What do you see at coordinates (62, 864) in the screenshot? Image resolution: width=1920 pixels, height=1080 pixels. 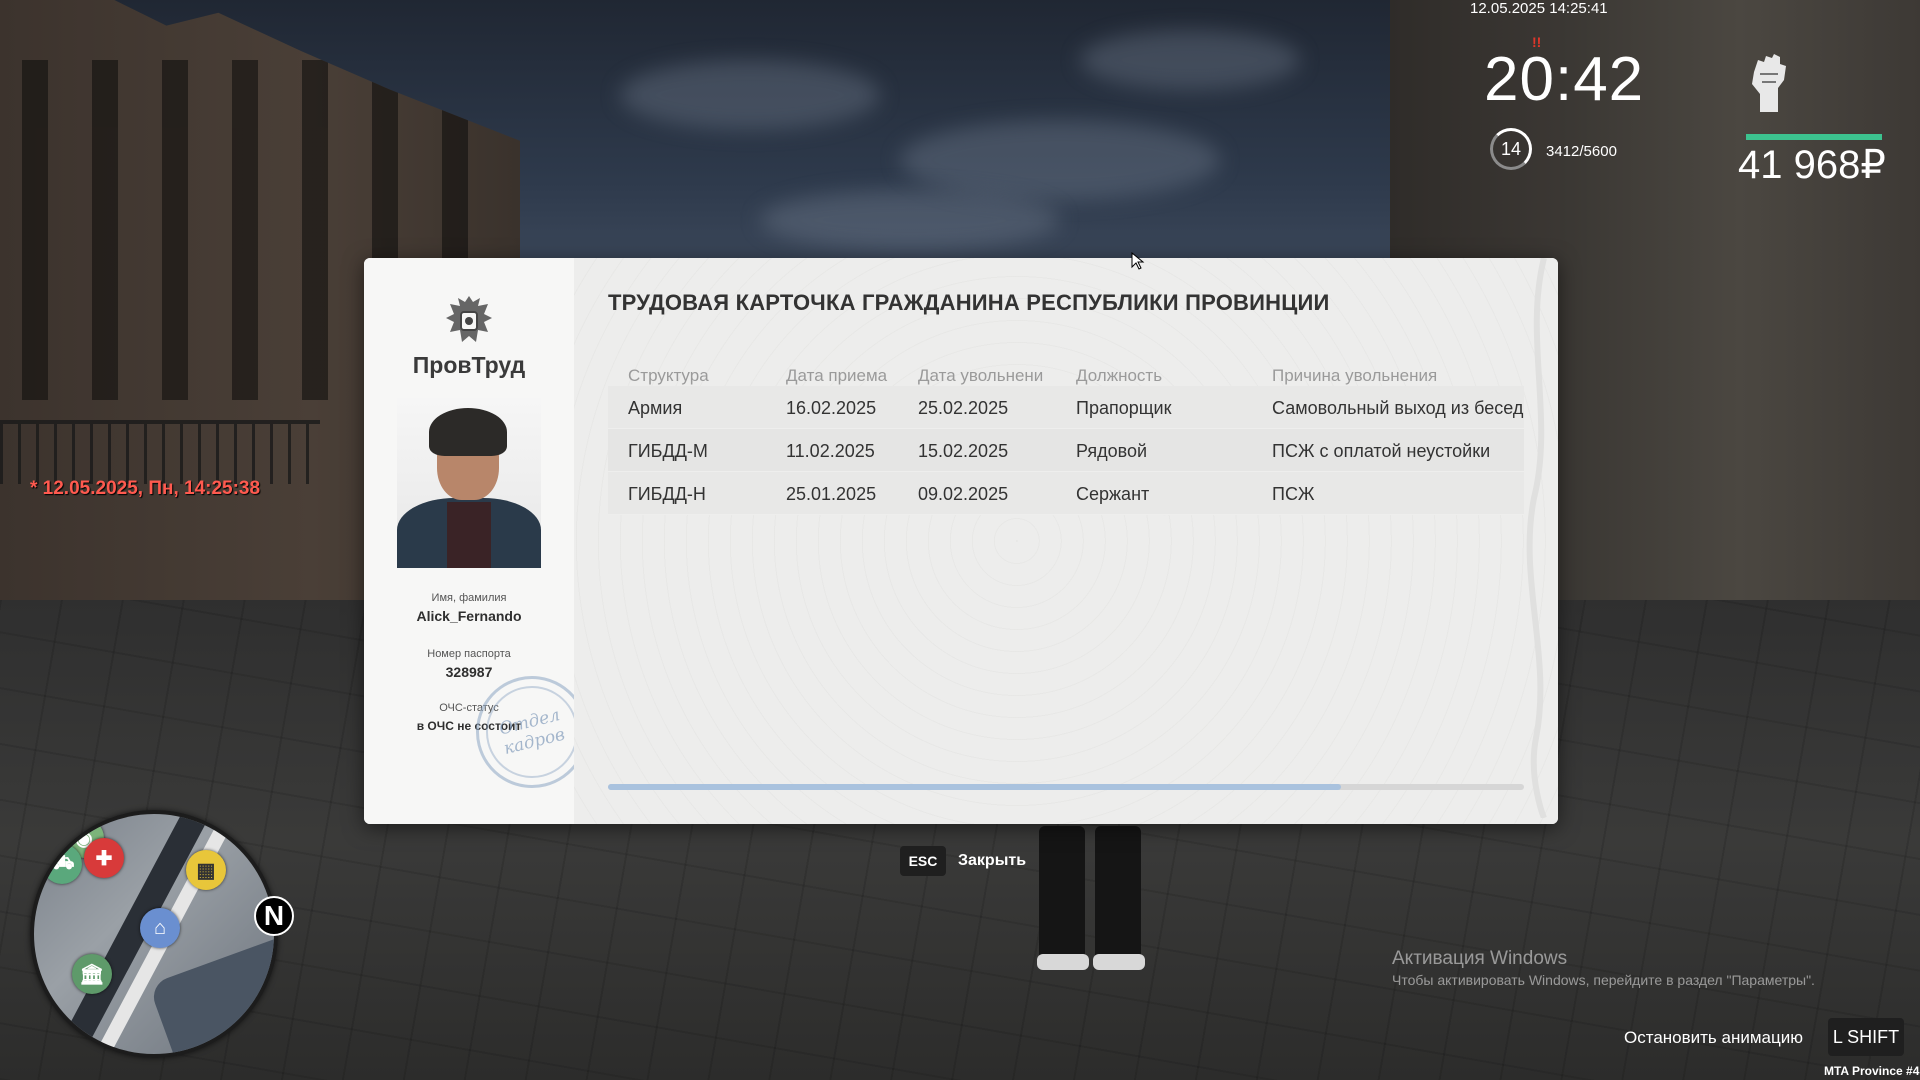 I see `car-icon: ⛟` at bounding box center [62, 864].